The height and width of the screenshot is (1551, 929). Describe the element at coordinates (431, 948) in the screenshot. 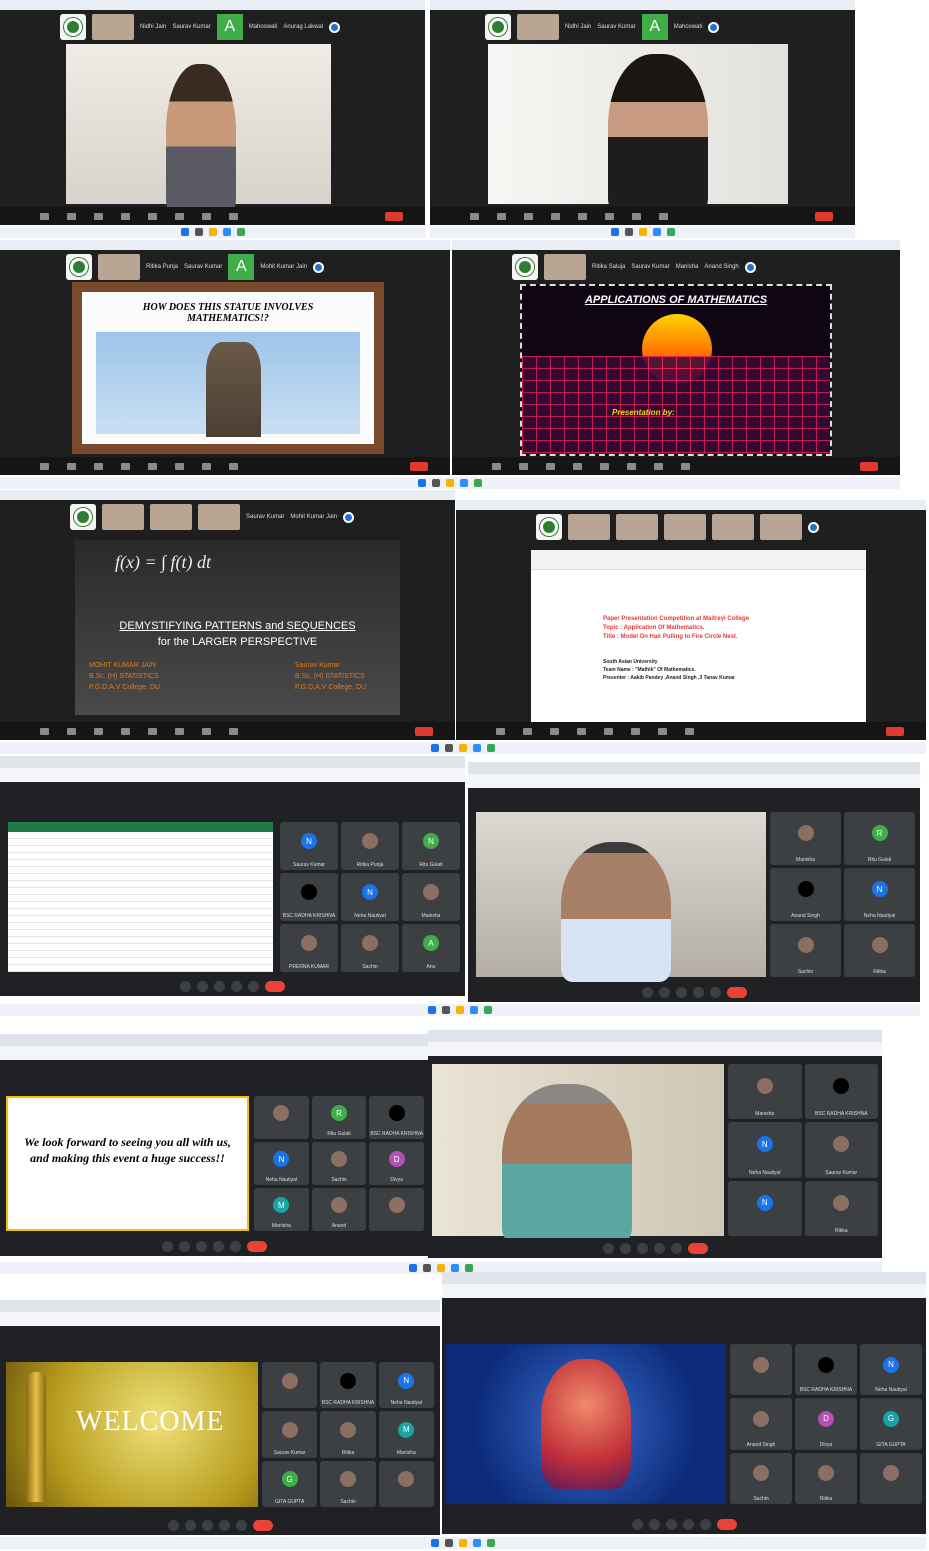

I see `participant-tile: A Anu` at that location.